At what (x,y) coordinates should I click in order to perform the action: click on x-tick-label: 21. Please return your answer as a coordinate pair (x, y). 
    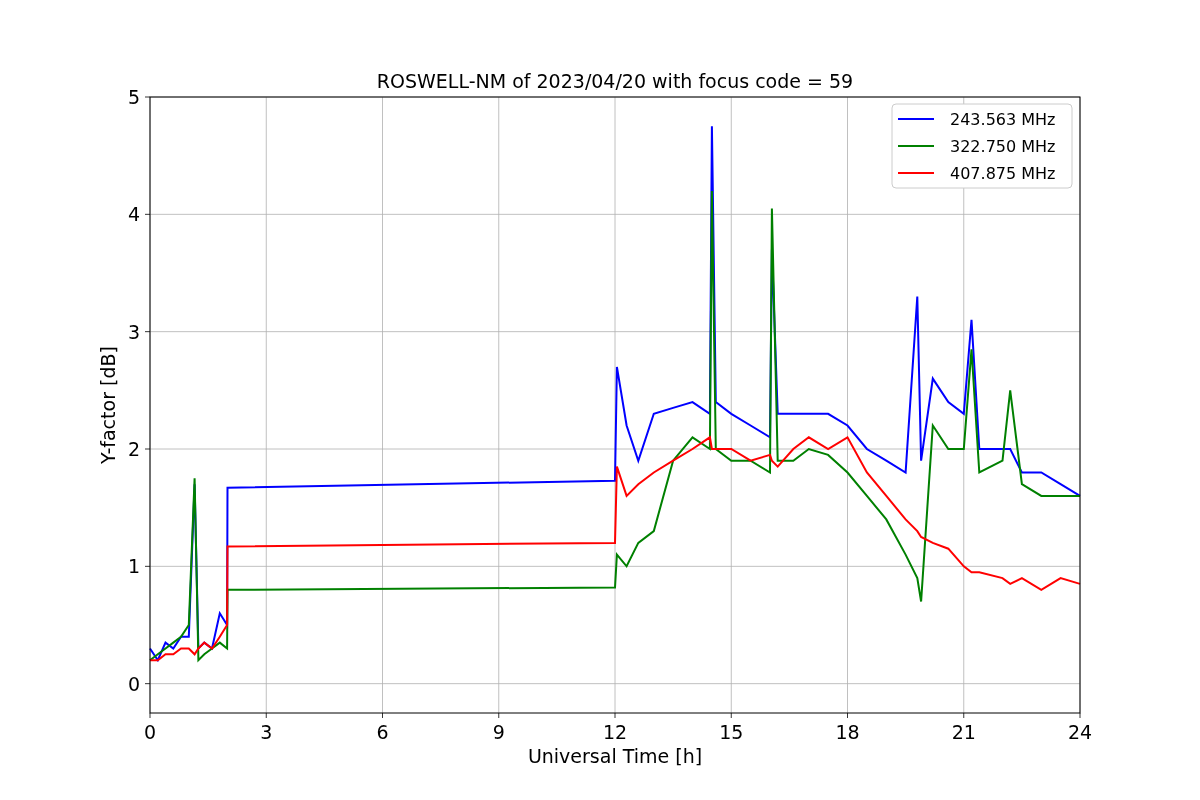
    Looking at the image, I should click on (963, 732).